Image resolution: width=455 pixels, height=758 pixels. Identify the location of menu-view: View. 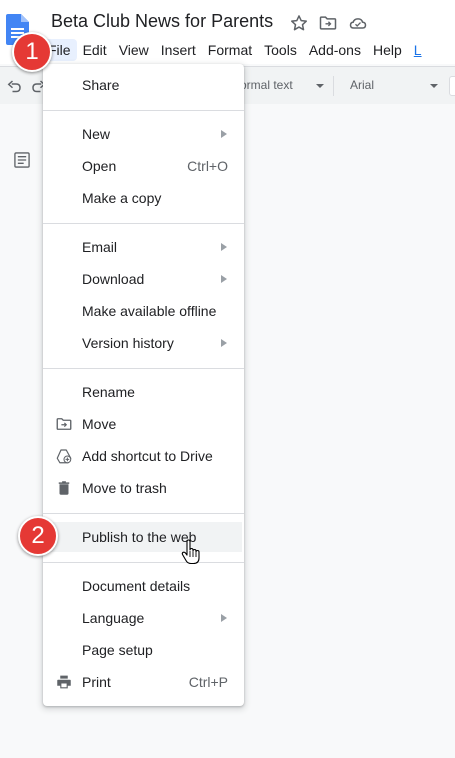
(134, 50).